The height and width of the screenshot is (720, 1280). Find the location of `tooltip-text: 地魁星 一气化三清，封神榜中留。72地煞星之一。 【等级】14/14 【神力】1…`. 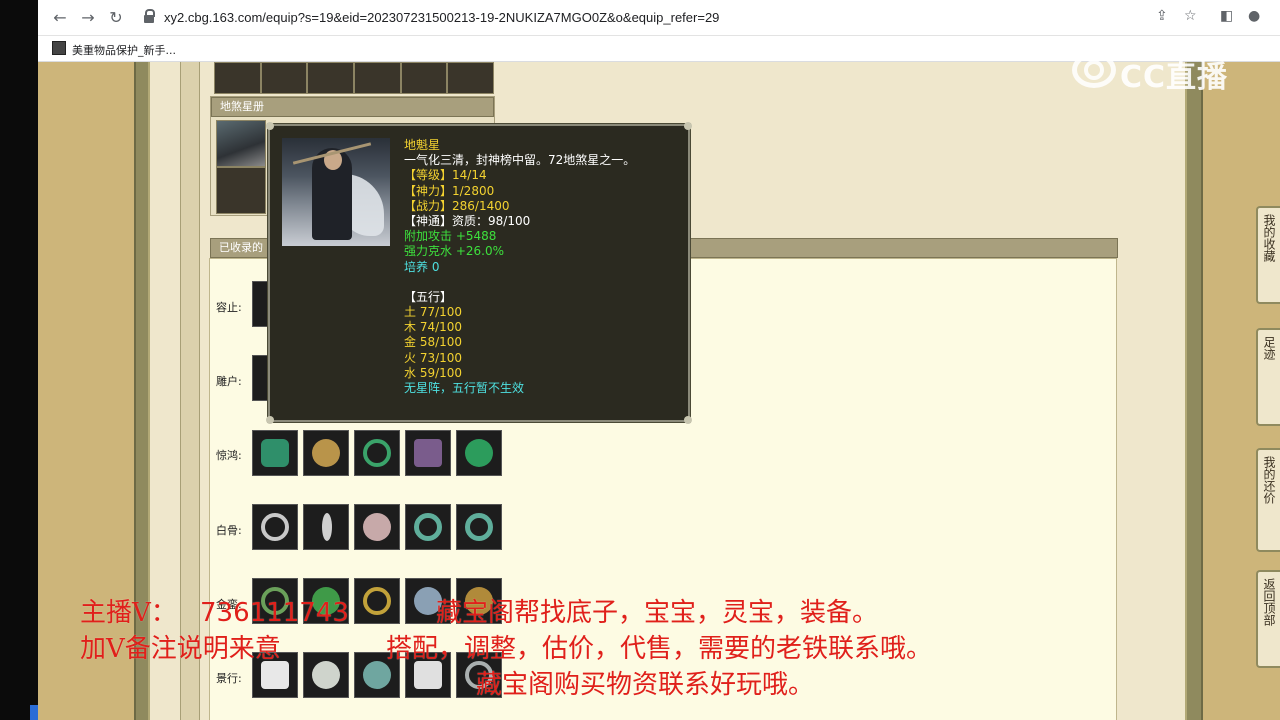

tooltip-text: 地魁星 一气化三清，封神榜中留。72地煞星之一。 【等级】14/14 【神力】1… is located at coordinates (519, 267).